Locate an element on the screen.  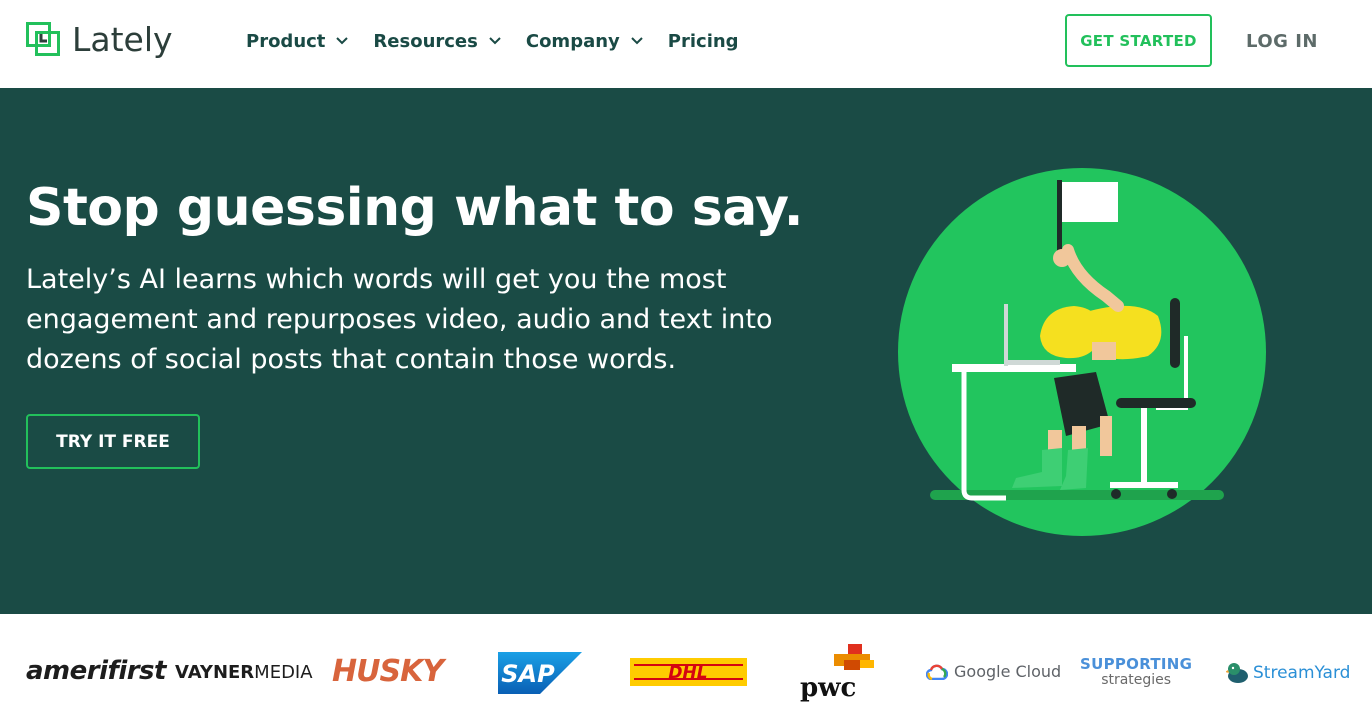
pwc-logo: pwc is located at coordinates (837, 673).